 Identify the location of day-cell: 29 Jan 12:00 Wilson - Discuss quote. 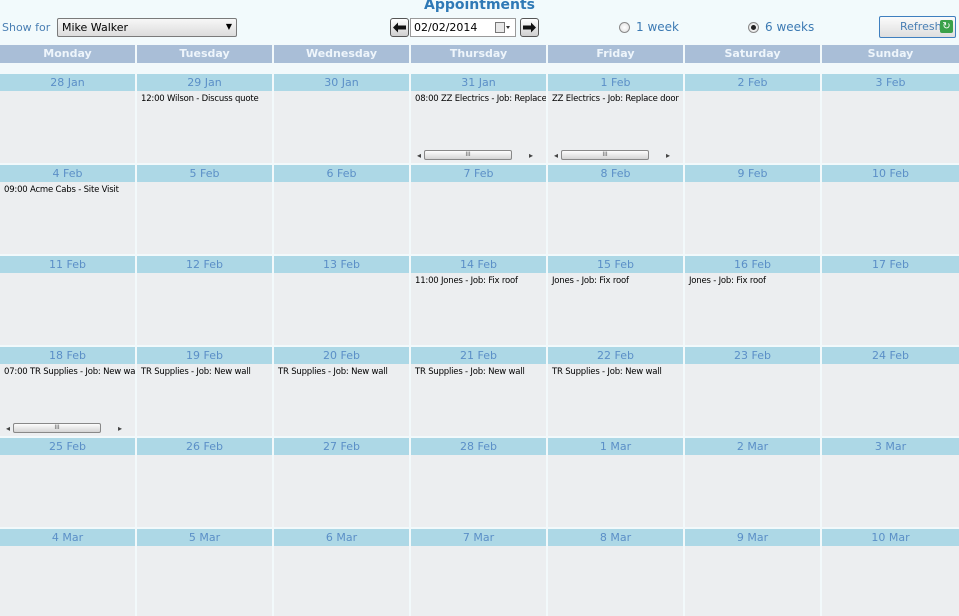
(204, 118).